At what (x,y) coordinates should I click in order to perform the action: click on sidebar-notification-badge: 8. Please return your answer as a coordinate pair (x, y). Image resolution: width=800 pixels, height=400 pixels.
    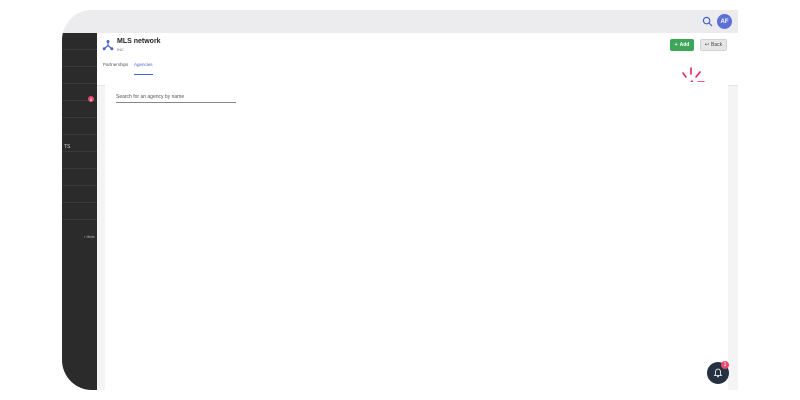
    Looking at the image, I should click on (91, 99).